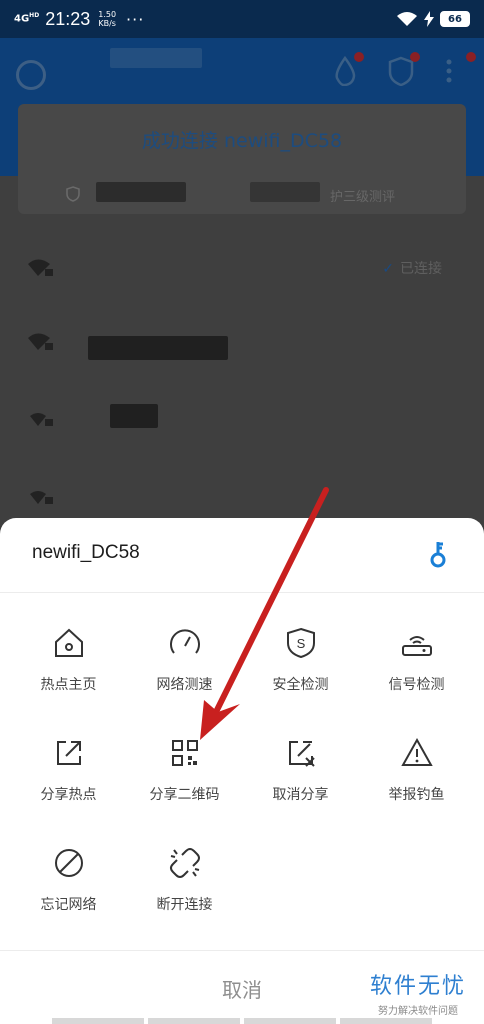 This screenshot has width=484, height=1024. What do you see at coordinates (86, 552) in the screenshot?
I see `sheet-title: newifi_DC58` at bounding box center [86, 552].